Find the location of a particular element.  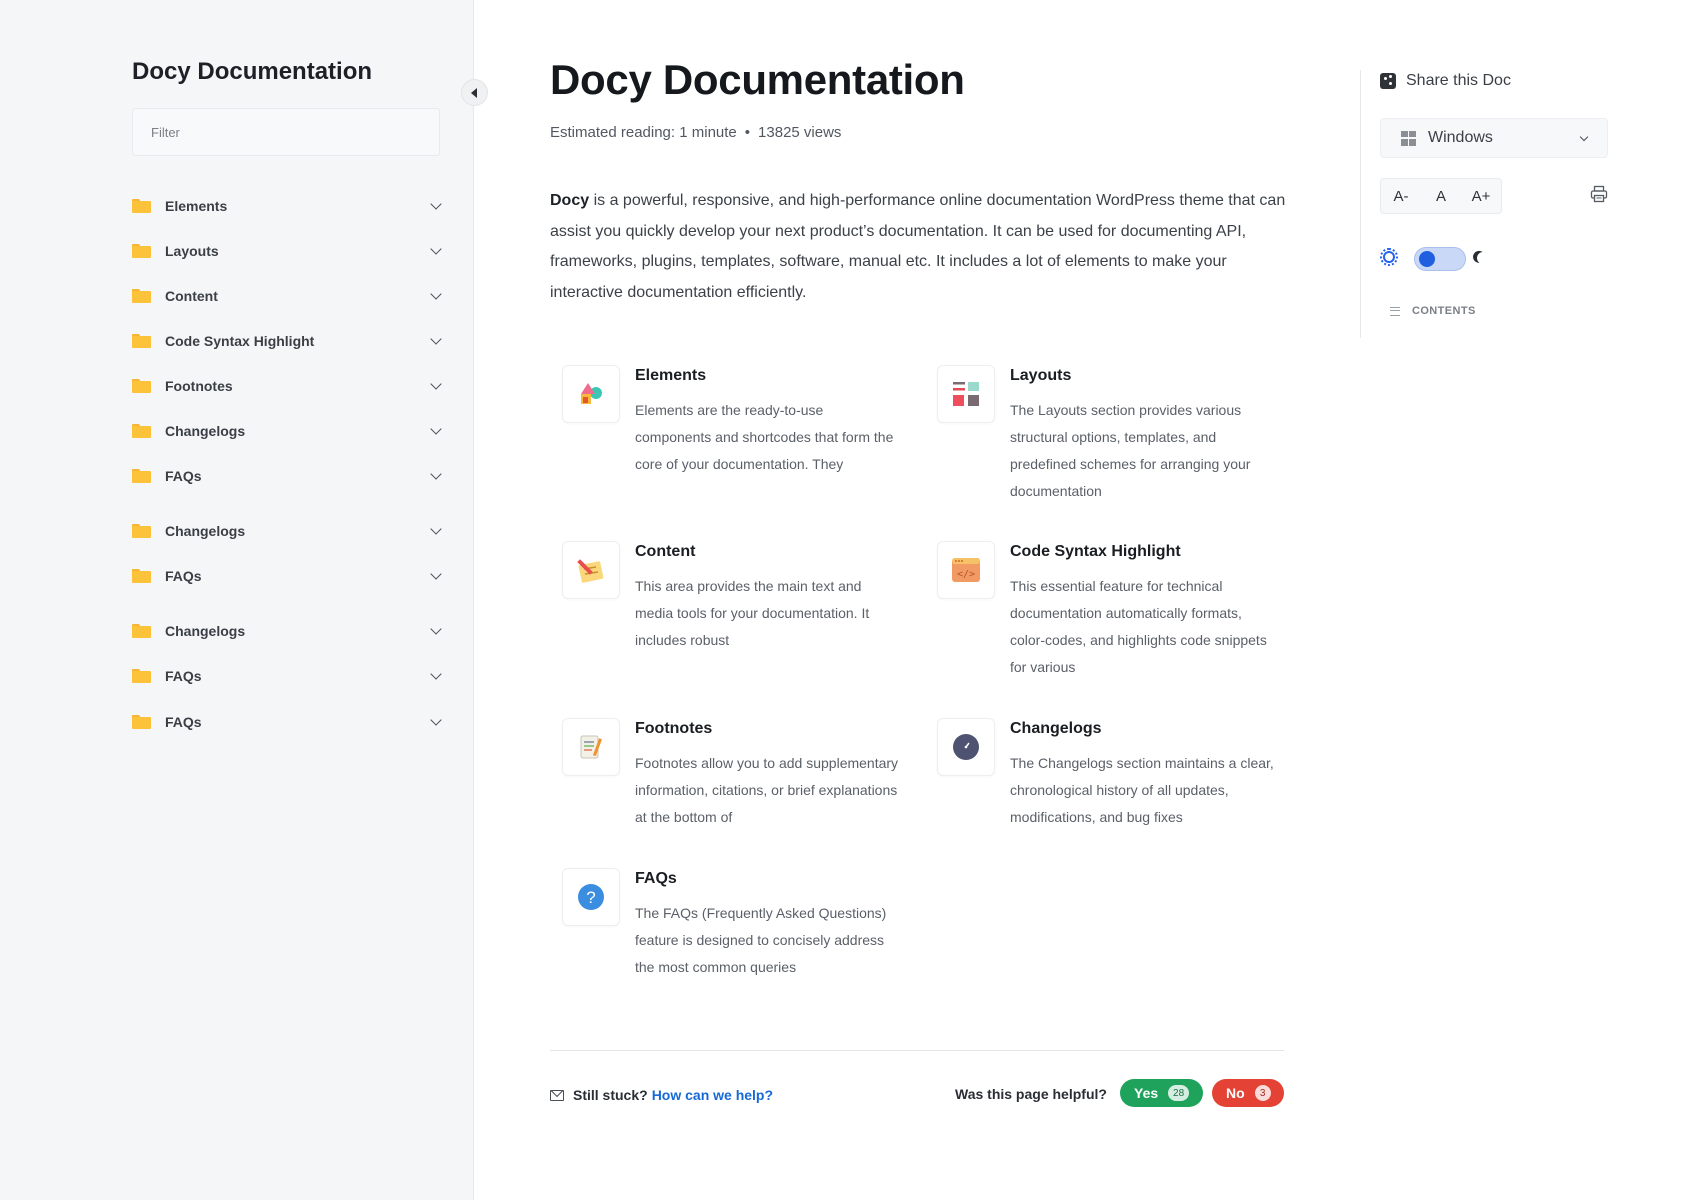

yes-vote-button: Yes 28 is located at coordinates (1161, 1093).